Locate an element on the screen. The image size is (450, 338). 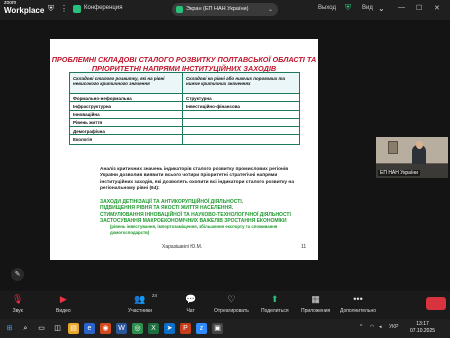
logo-line2: Workplace is located at coordinates (24, 10).